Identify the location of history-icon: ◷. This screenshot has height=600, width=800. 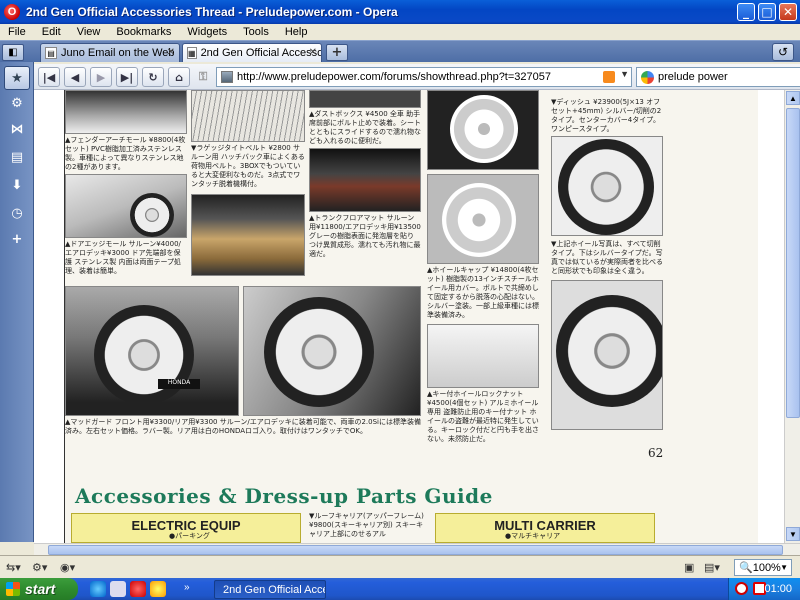
(17, 213).